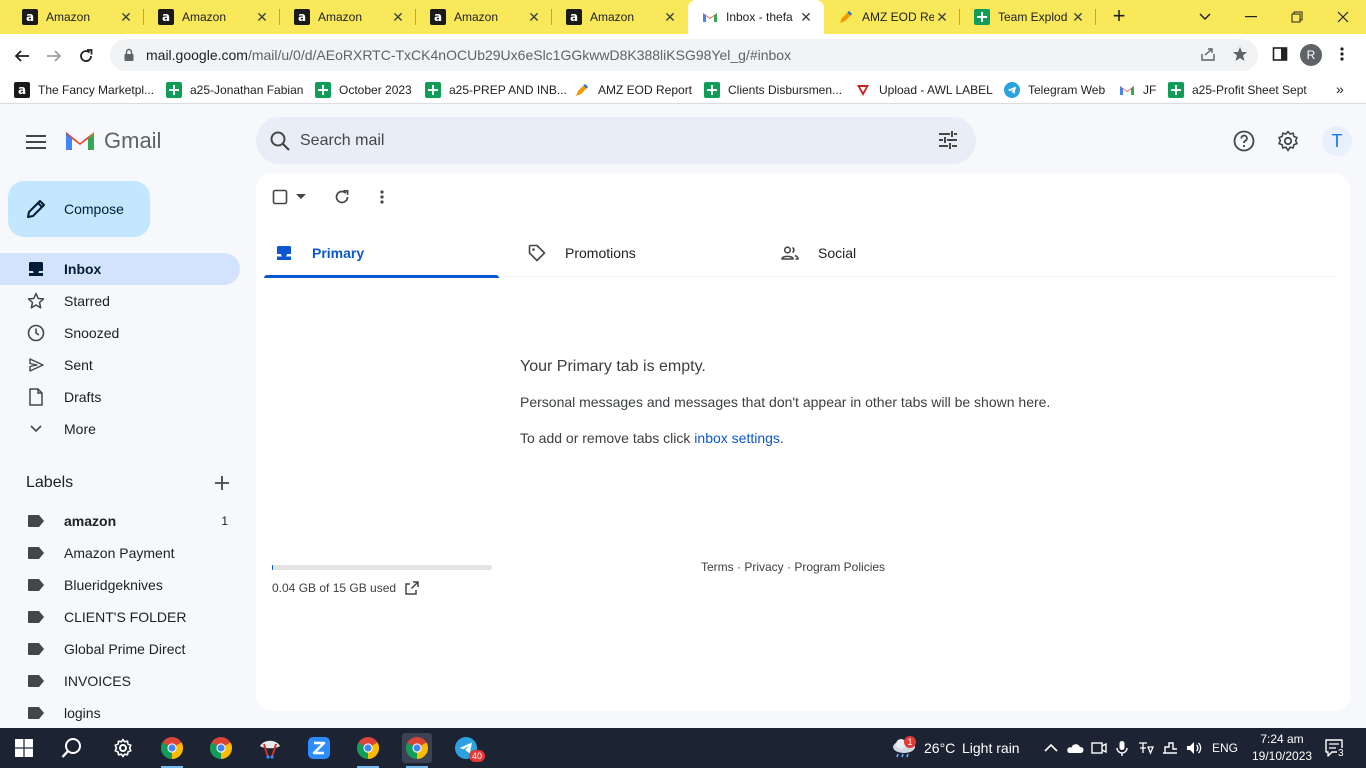  Describe the element at coordinates (120, 397) in the screenshot. I see `nav-item-drafts: Drafts` at that location.